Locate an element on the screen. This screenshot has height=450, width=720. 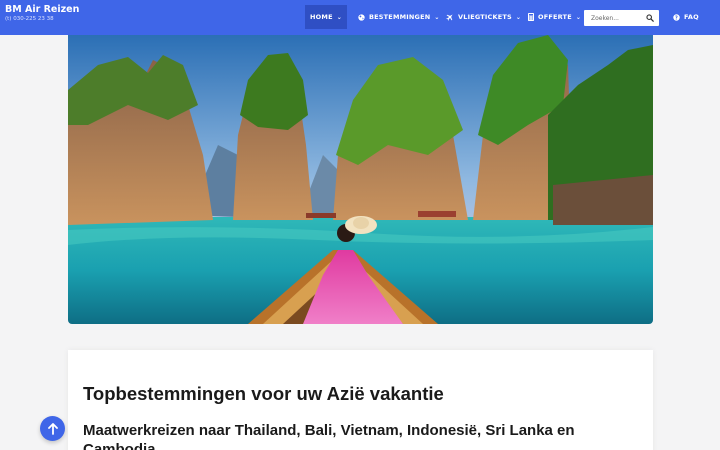
nav-item-home: HOME ⌄ is located at coordinates (326, 17).